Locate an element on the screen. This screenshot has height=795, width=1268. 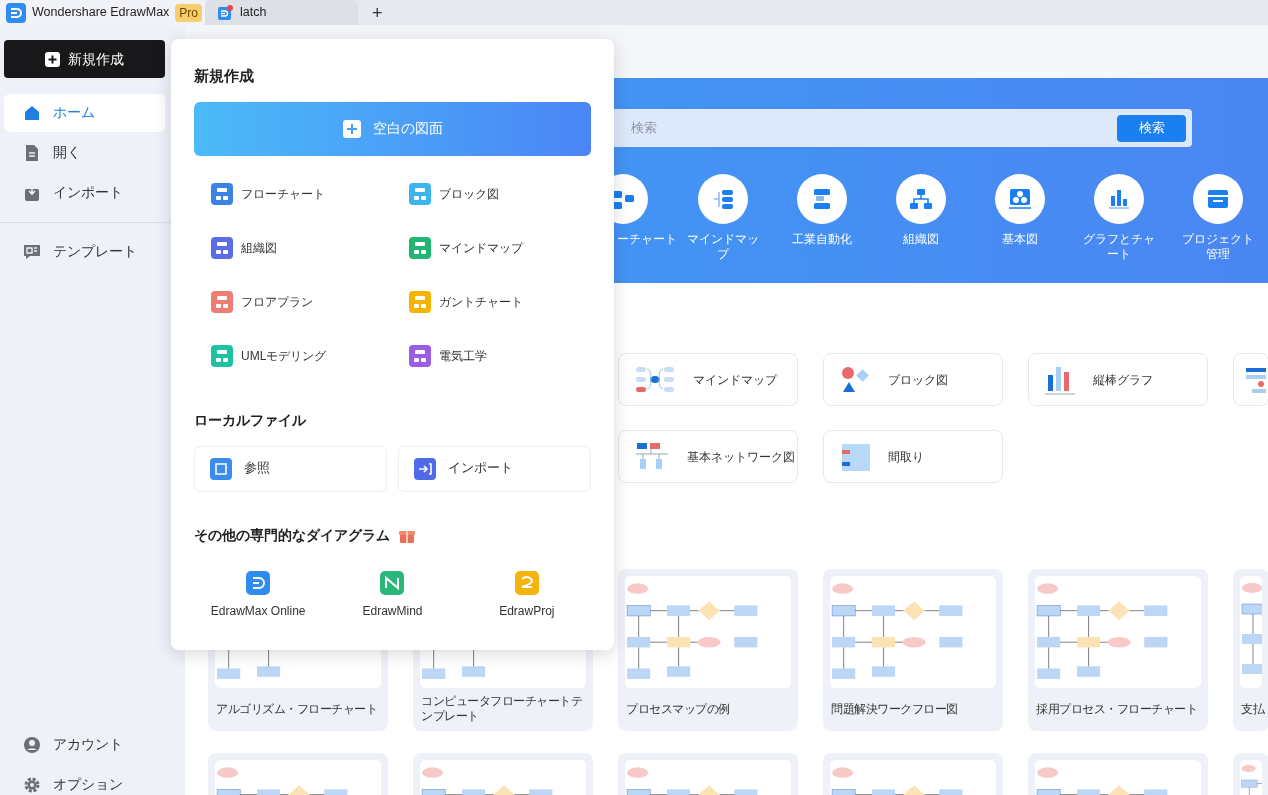
diagram-type-item: フロアプラン is located at coordinates (302, 301).